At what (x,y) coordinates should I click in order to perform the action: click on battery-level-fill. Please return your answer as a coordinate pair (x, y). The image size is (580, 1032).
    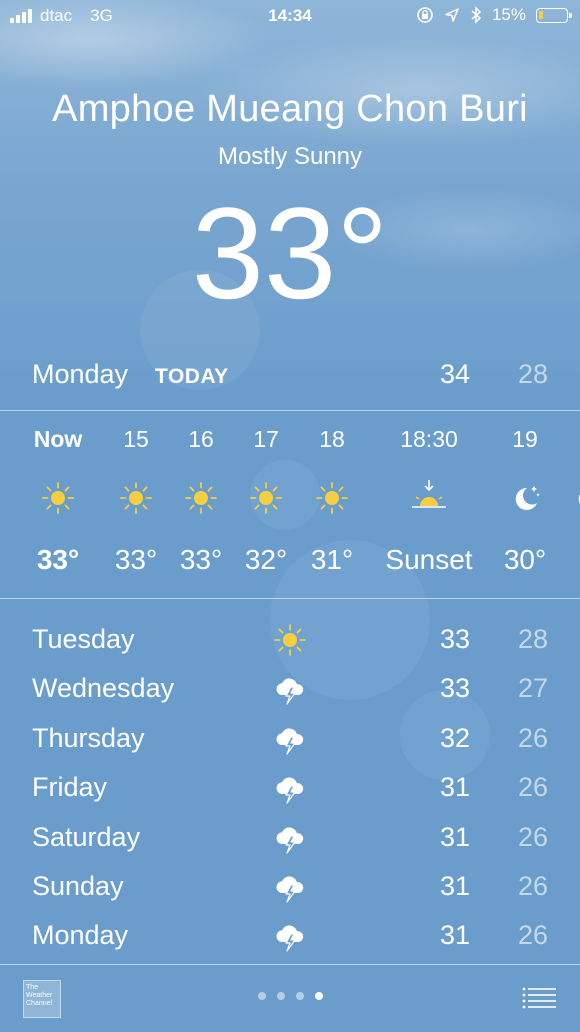
    Looking at the image, I should click on (541, 14).